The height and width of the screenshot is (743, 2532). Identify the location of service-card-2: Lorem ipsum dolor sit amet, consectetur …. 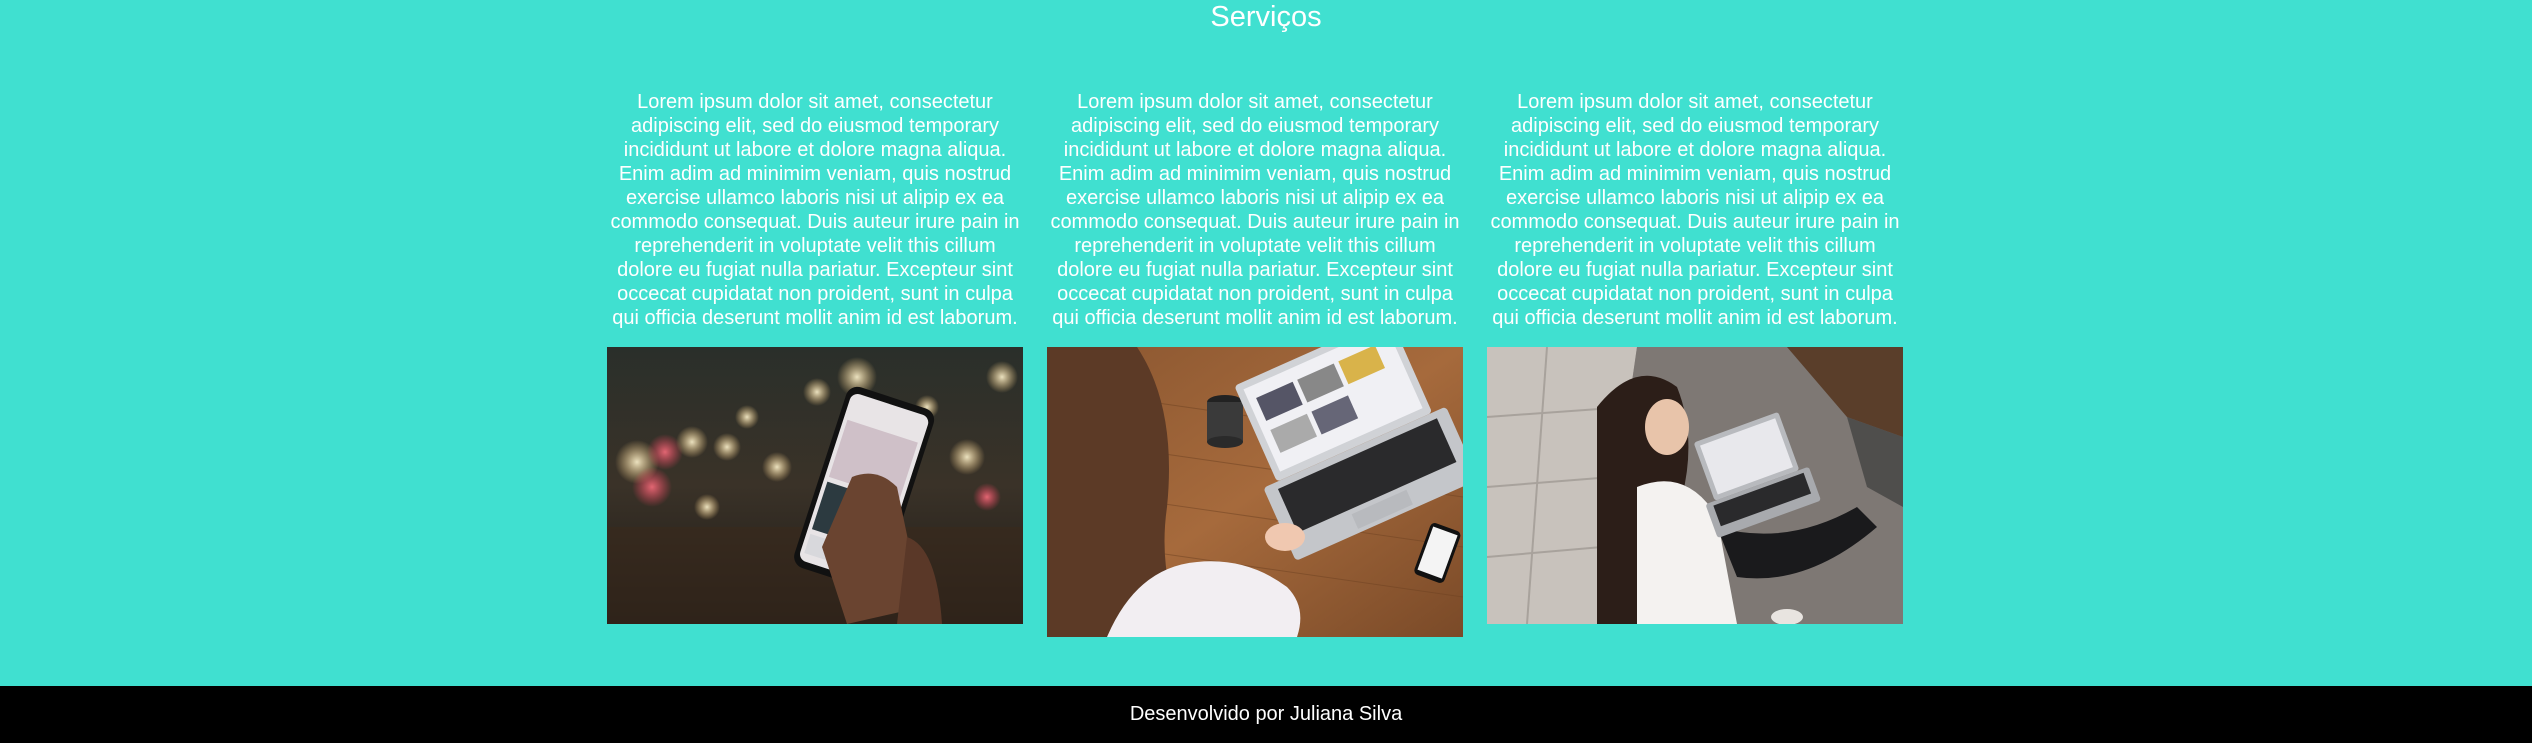
(1255, 210).